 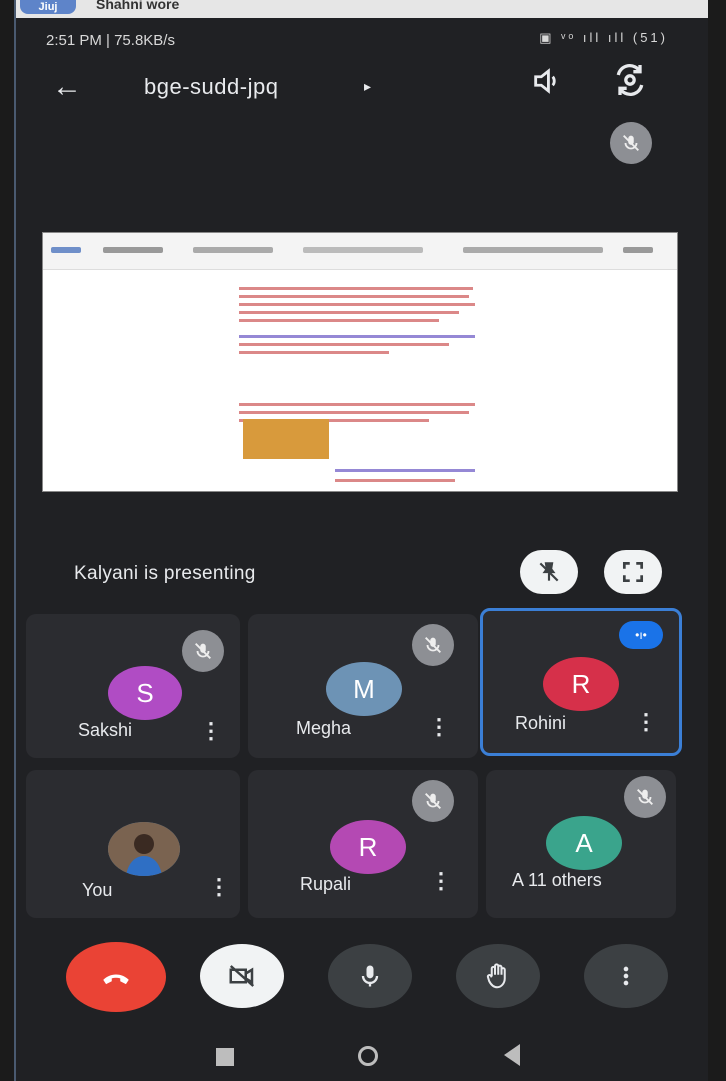 What do you see at coordinates (547, 81) in the screenshot?
I see `speaker-icon` at bounding box center [547, 81].